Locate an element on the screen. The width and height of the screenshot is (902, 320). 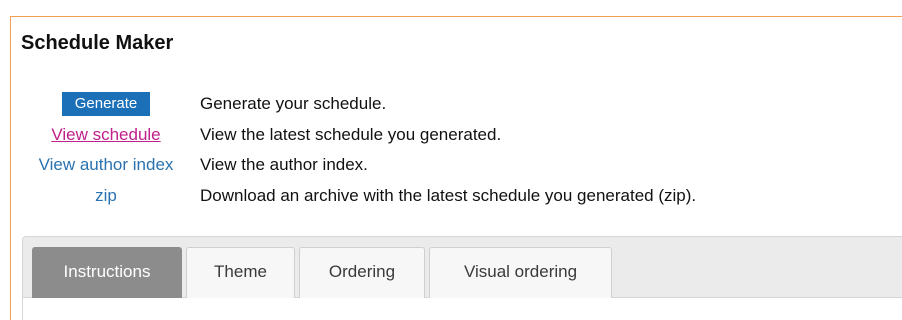
generate-description: Generate your schedule. is located at coordinates (293, 103).